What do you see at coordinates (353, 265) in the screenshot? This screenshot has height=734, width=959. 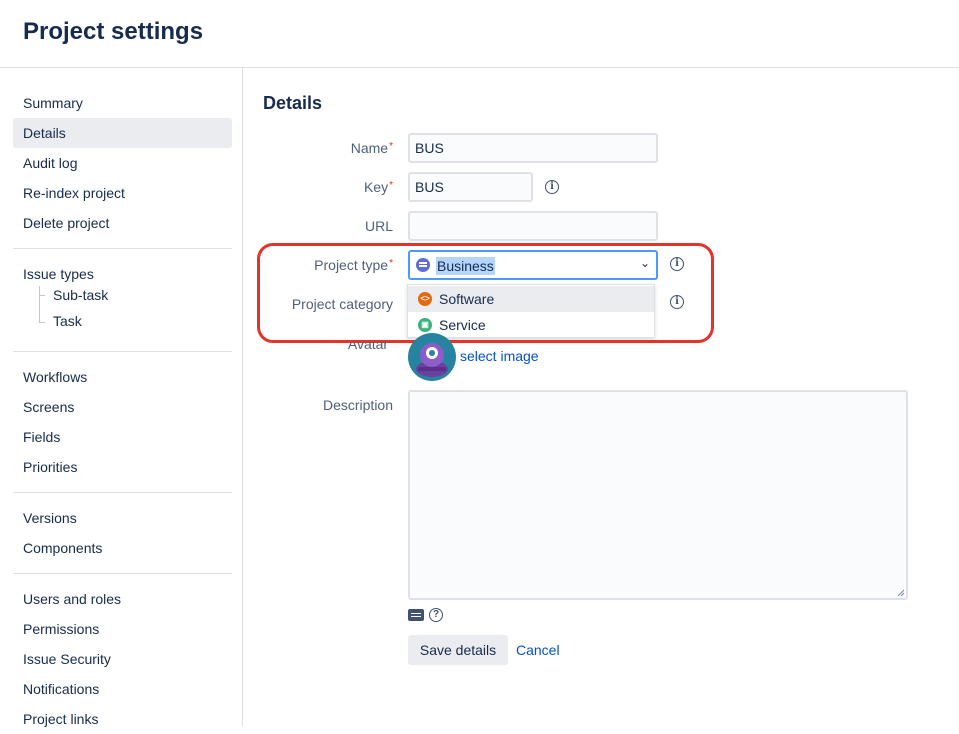 I see `project-type-label: Project type*` at bounding box center [353, 265].